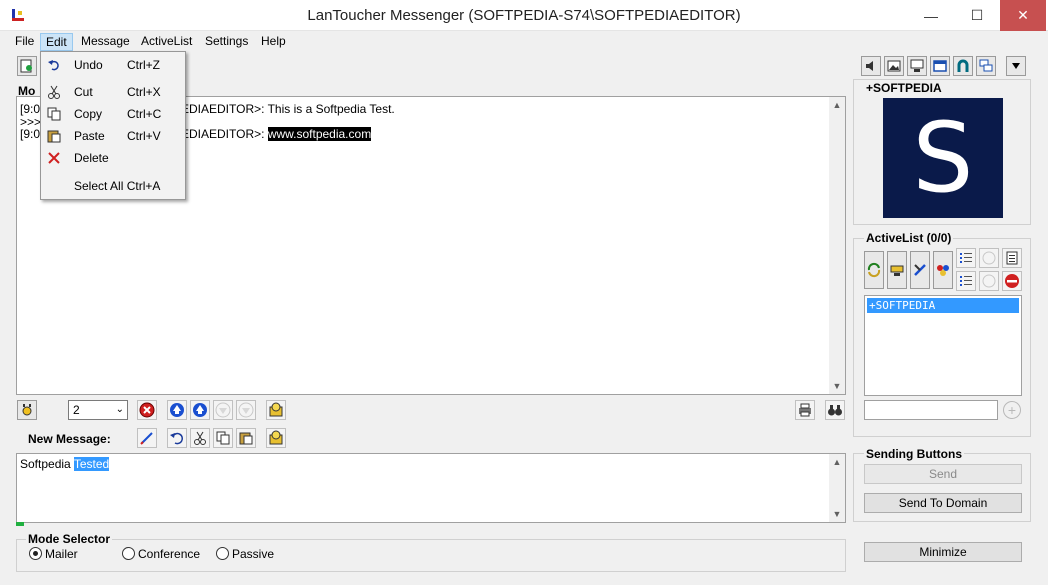  Describe the element at coordinates (1012, 410) in the screenshot. I see `add-contact-icon: +` at that location.